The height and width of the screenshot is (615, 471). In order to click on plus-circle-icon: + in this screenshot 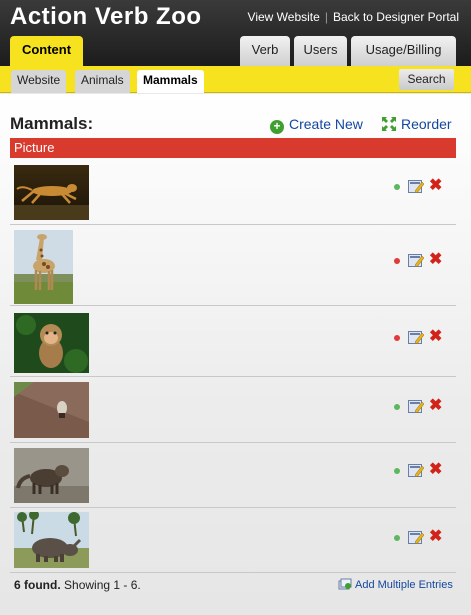, I will do `click(277, 127)`.